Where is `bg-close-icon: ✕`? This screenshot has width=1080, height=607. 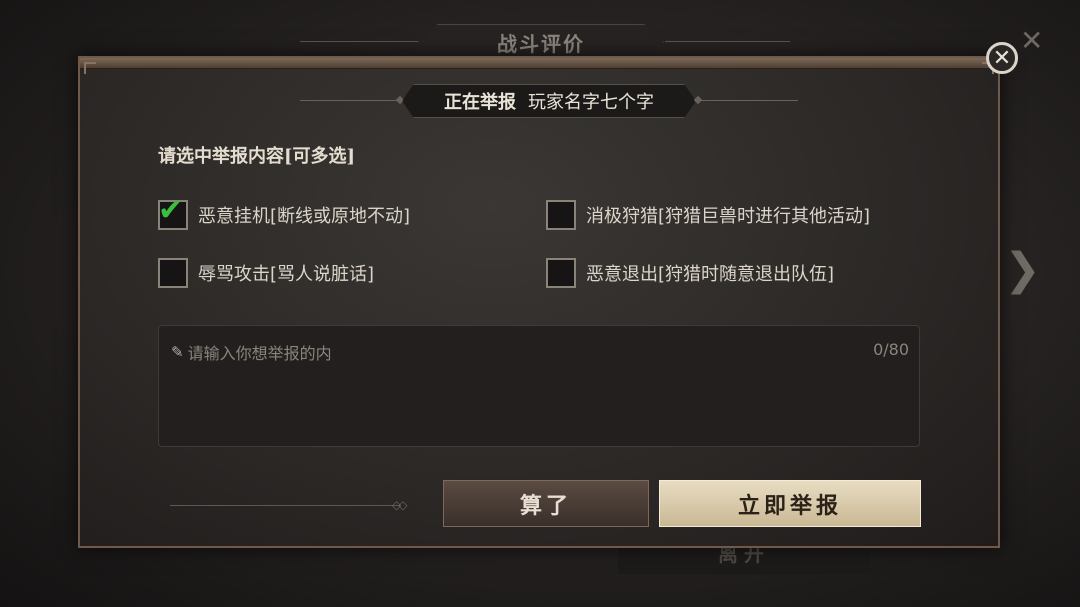 bg-close-icon: ✕ is located at coordinates (1032, 40).